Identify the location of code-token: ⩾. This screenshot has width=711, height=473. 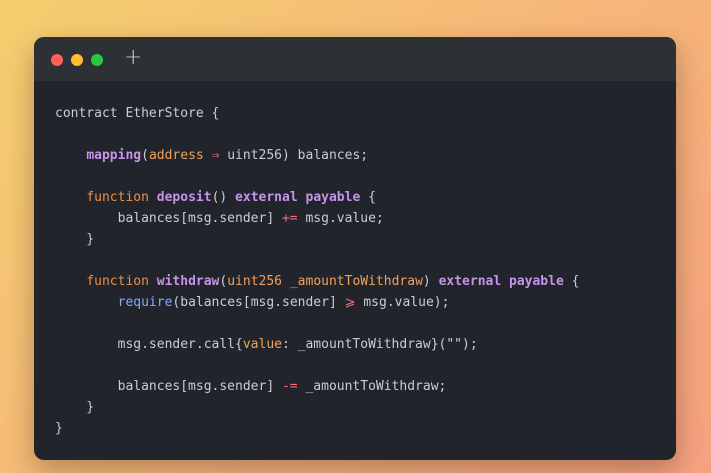
(350, 302).